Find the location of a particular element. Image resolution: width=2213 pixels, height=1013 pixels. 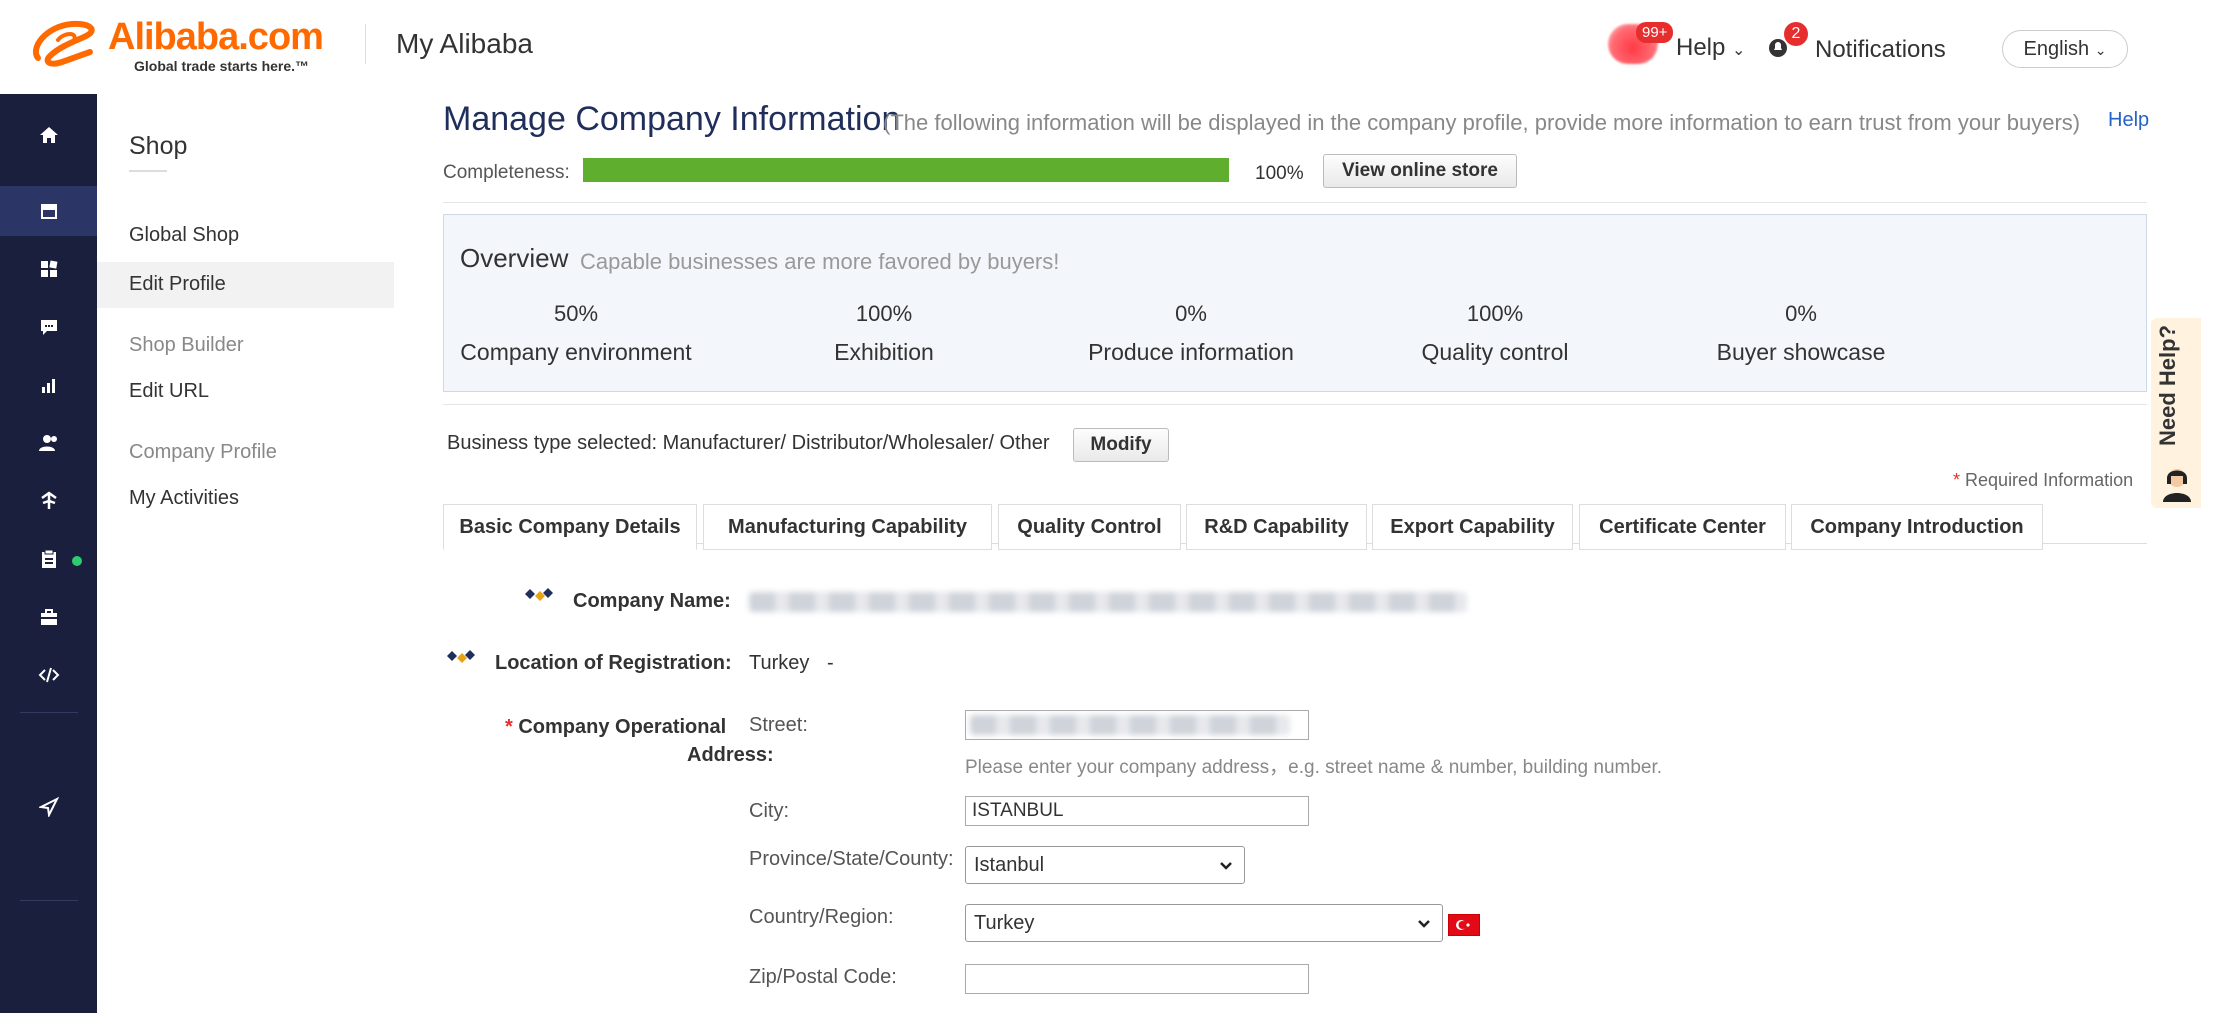

logo-wordmark: Alibaba.com is located at coordinates (216, 37).